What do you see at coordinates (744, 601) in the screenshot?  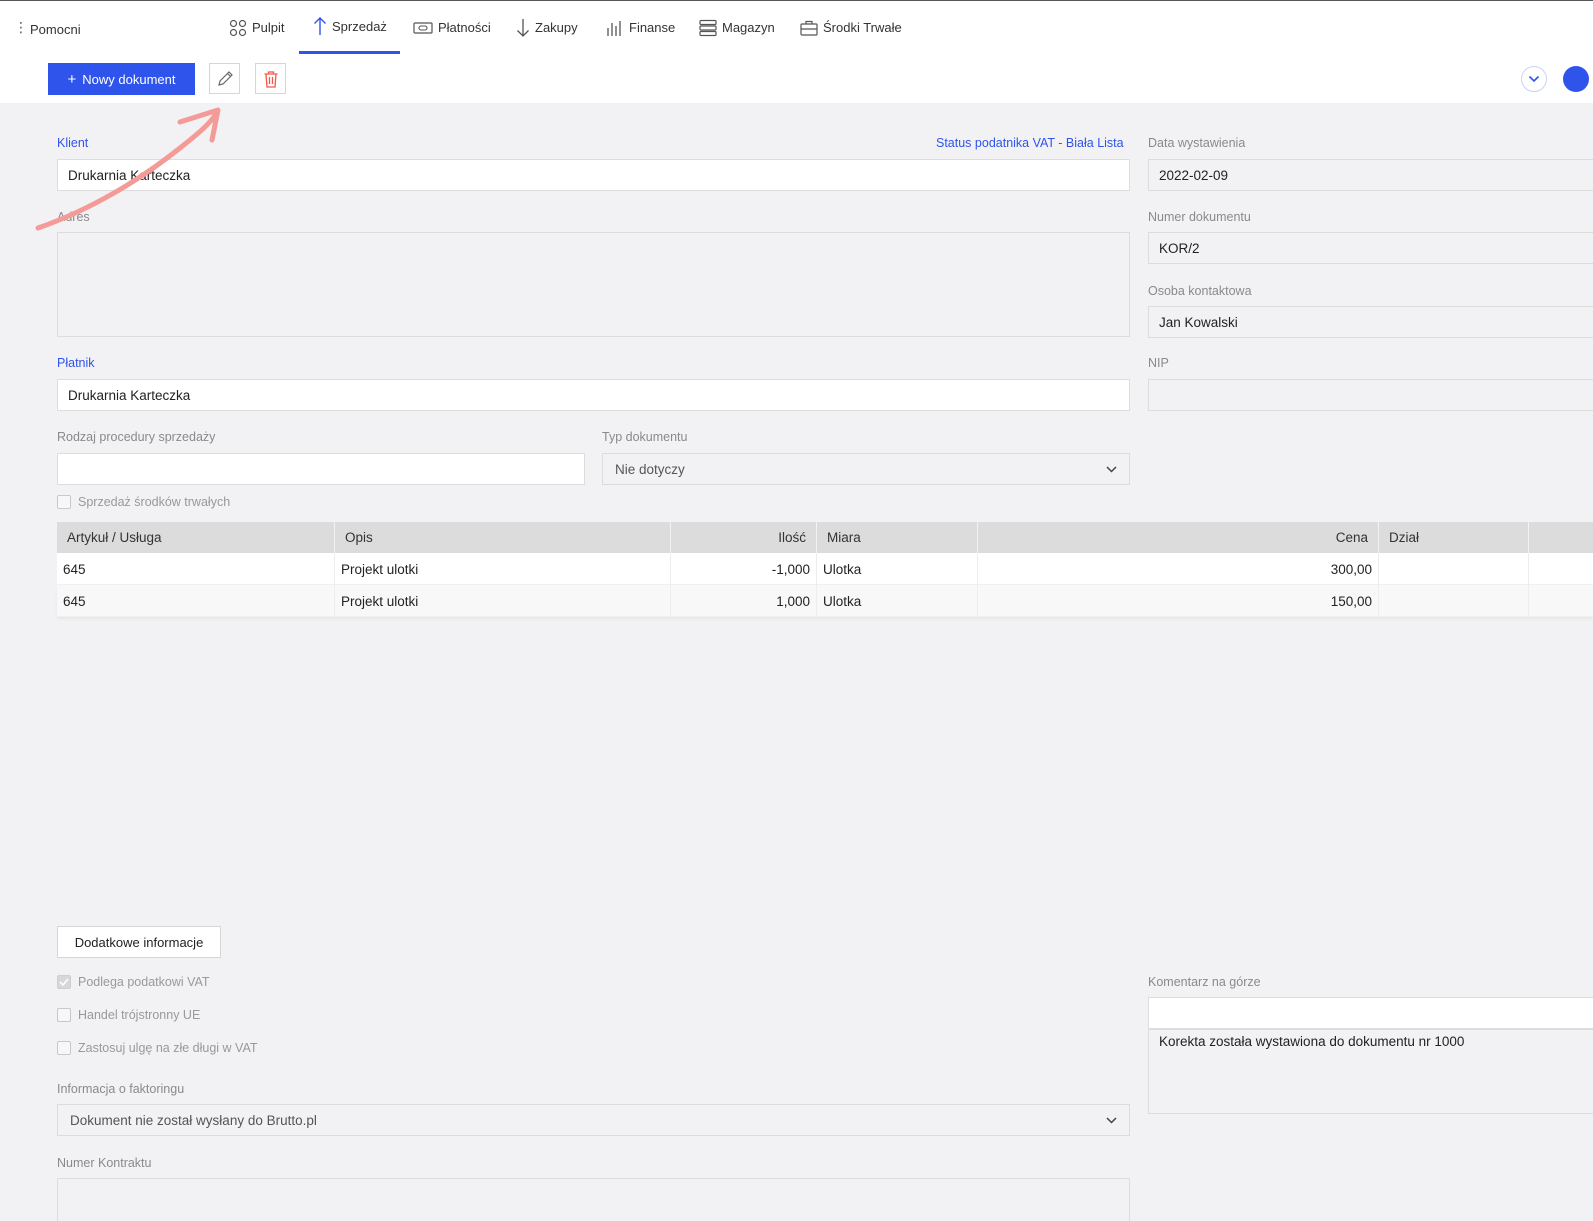 I see `cell-quantity: 1,000` at bounding box center [744, 601].